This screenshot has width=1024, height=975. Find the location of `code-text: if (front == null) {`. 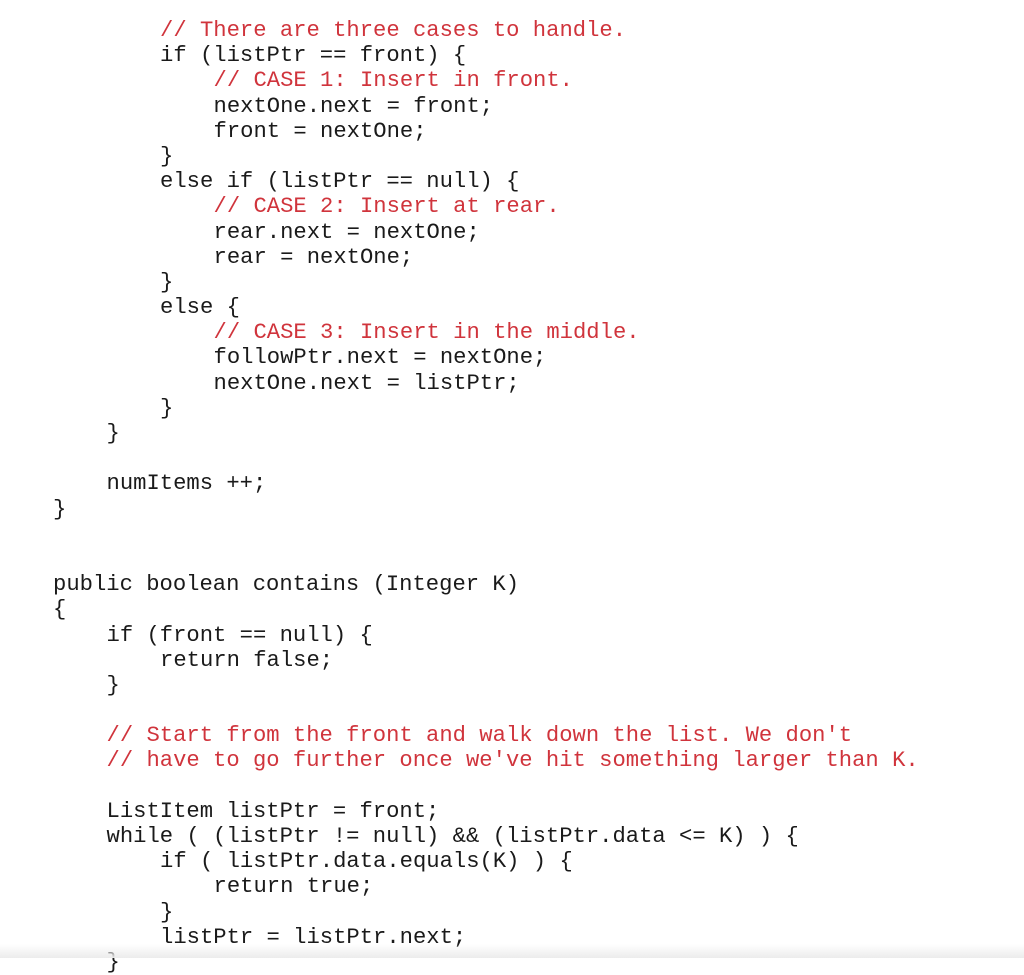

code-text: if (front == null) { is located at coordinates (239, 635).